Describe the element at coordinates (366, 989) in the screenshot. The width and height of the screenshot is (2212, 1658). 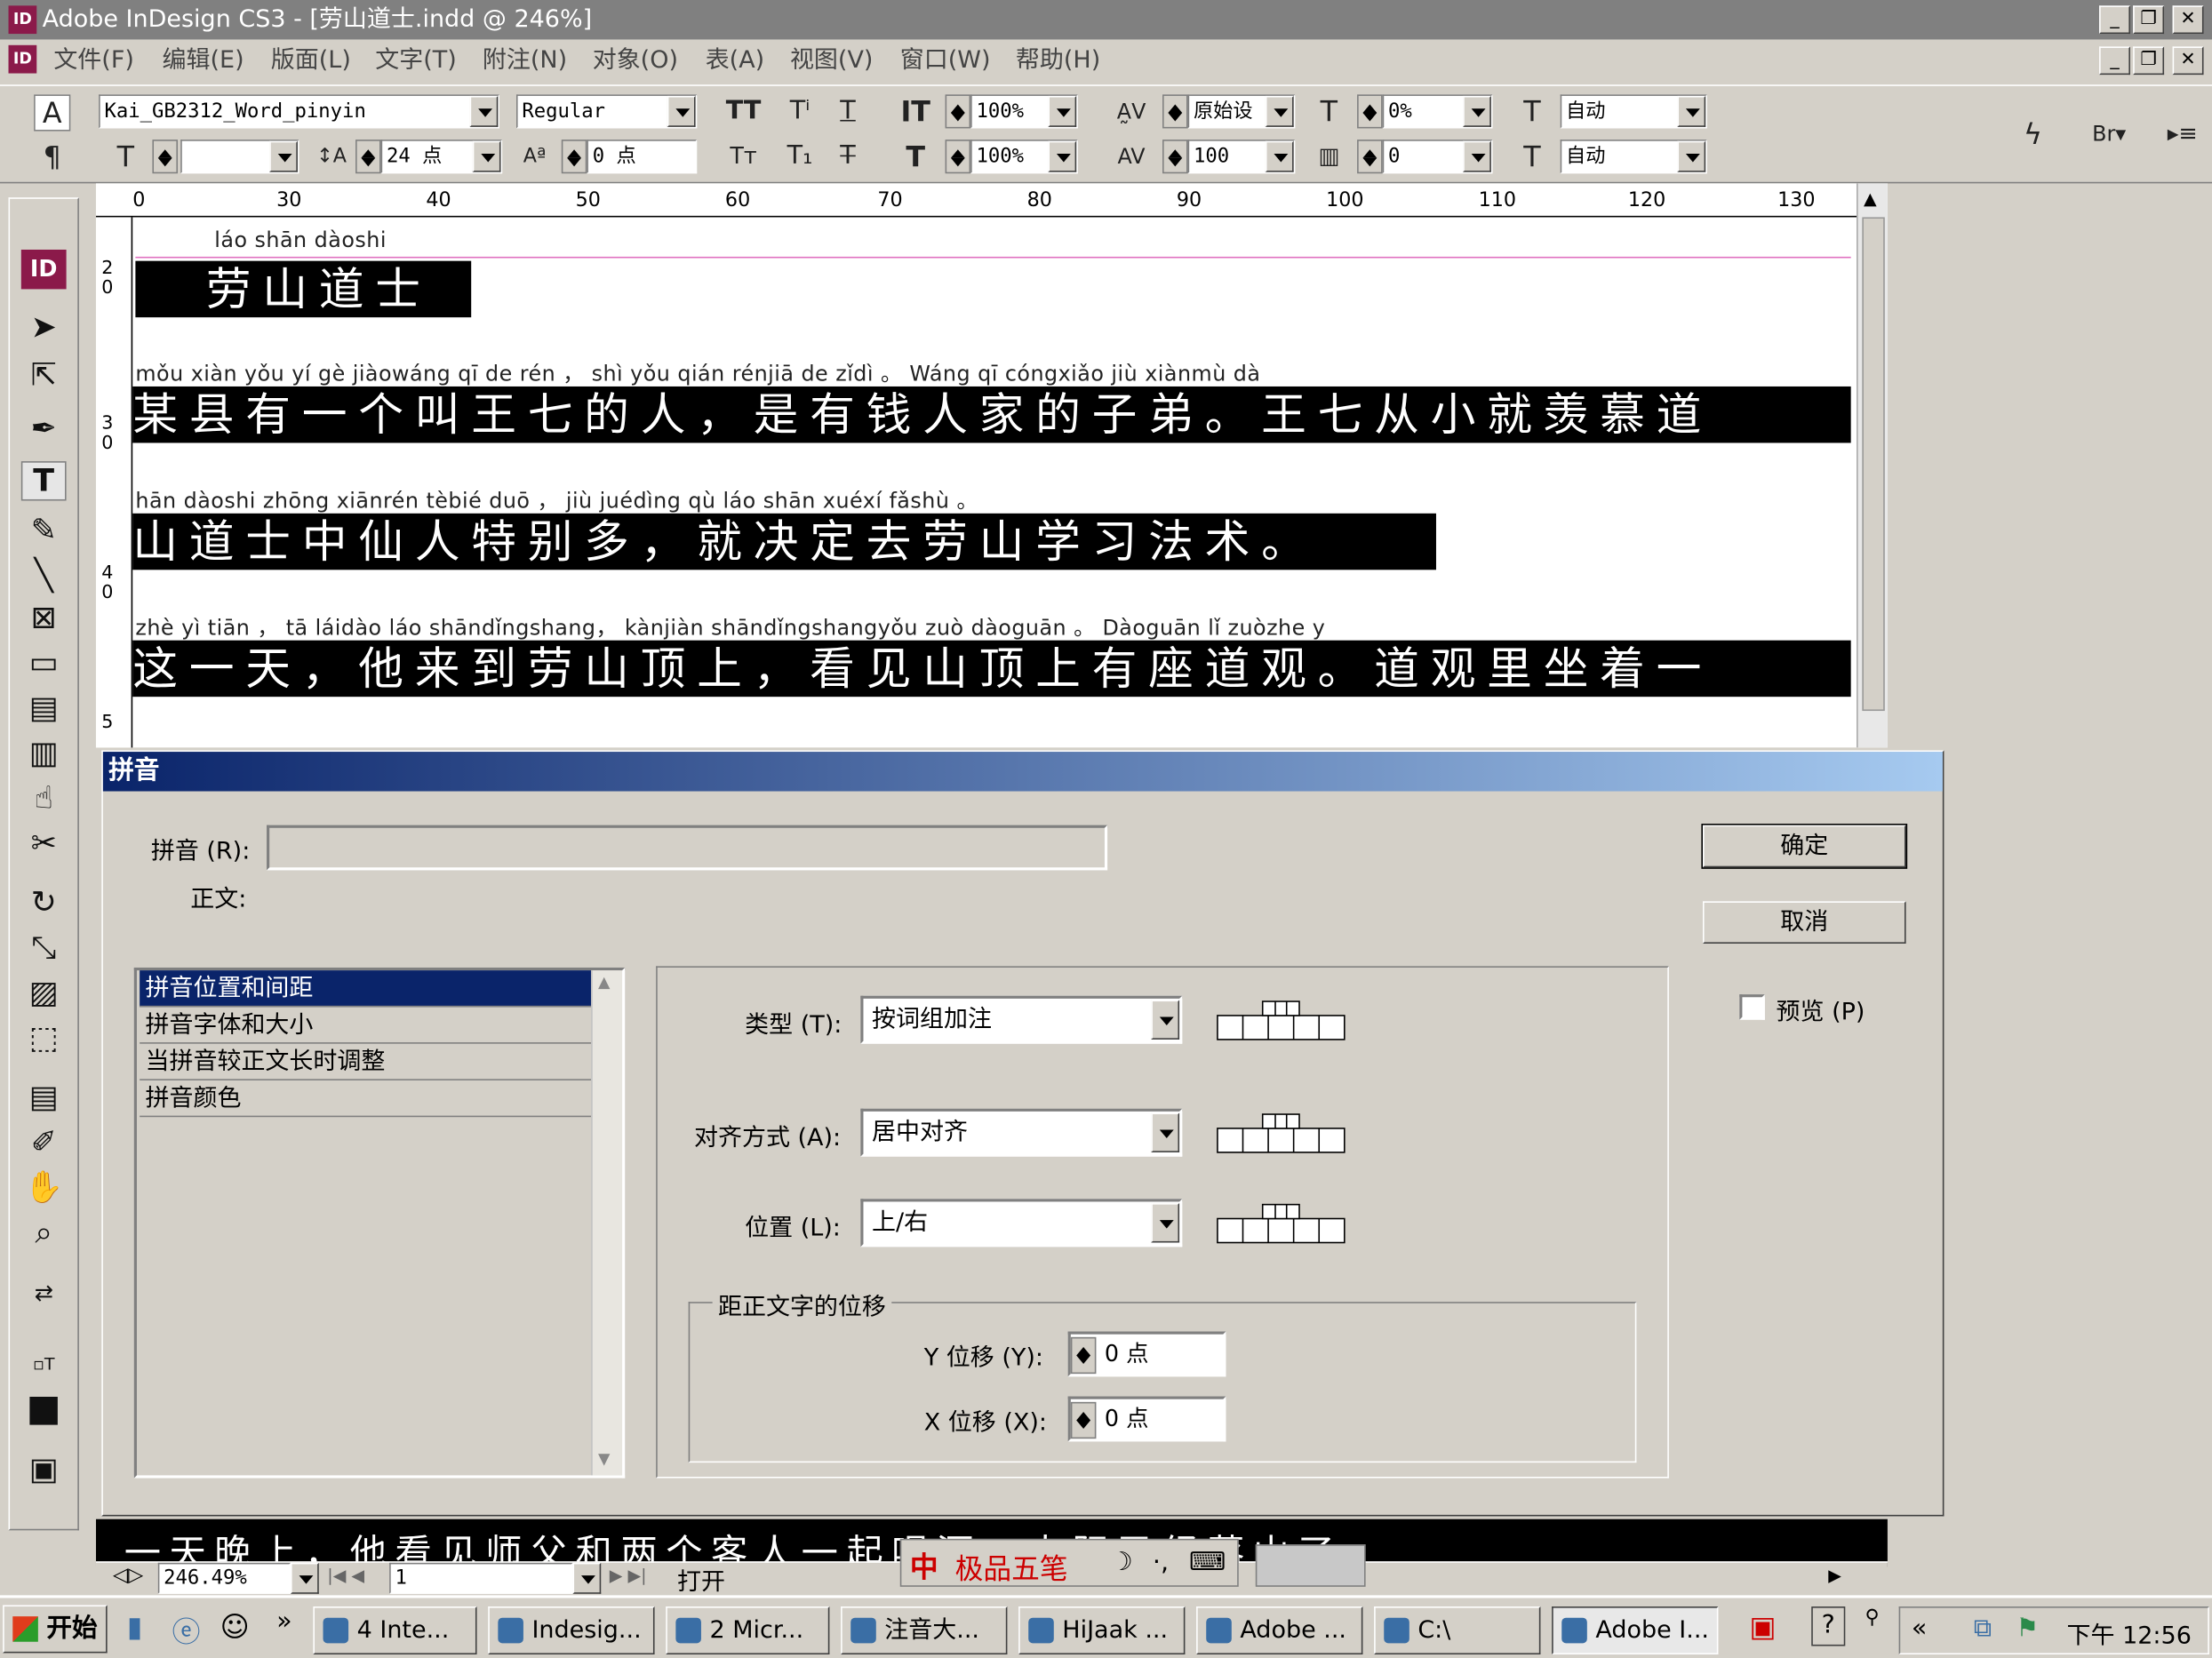
I see `category-item-position: 拼音位置和间距` at that location.